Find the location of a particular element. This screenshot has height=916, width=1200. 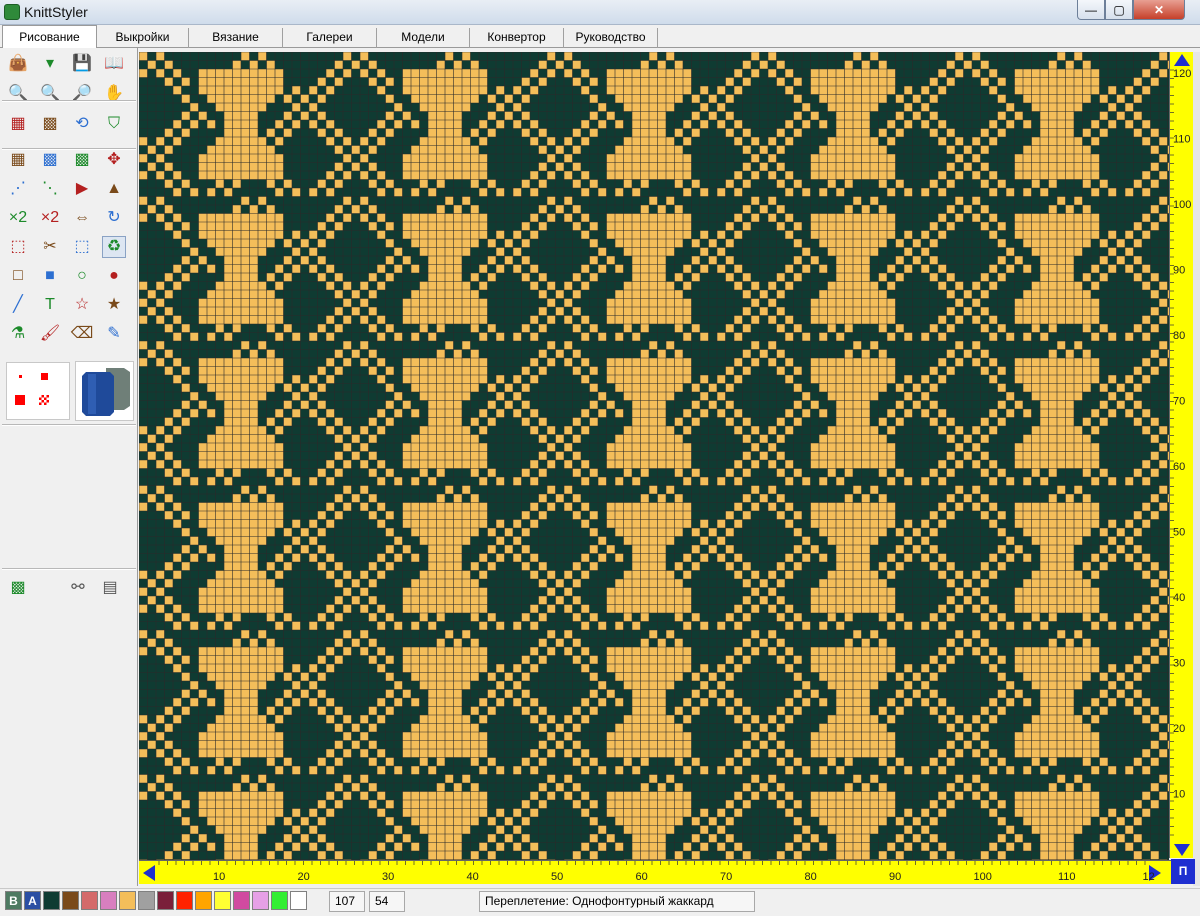

palette-background-slot: В is located at coordinates (13, 900).